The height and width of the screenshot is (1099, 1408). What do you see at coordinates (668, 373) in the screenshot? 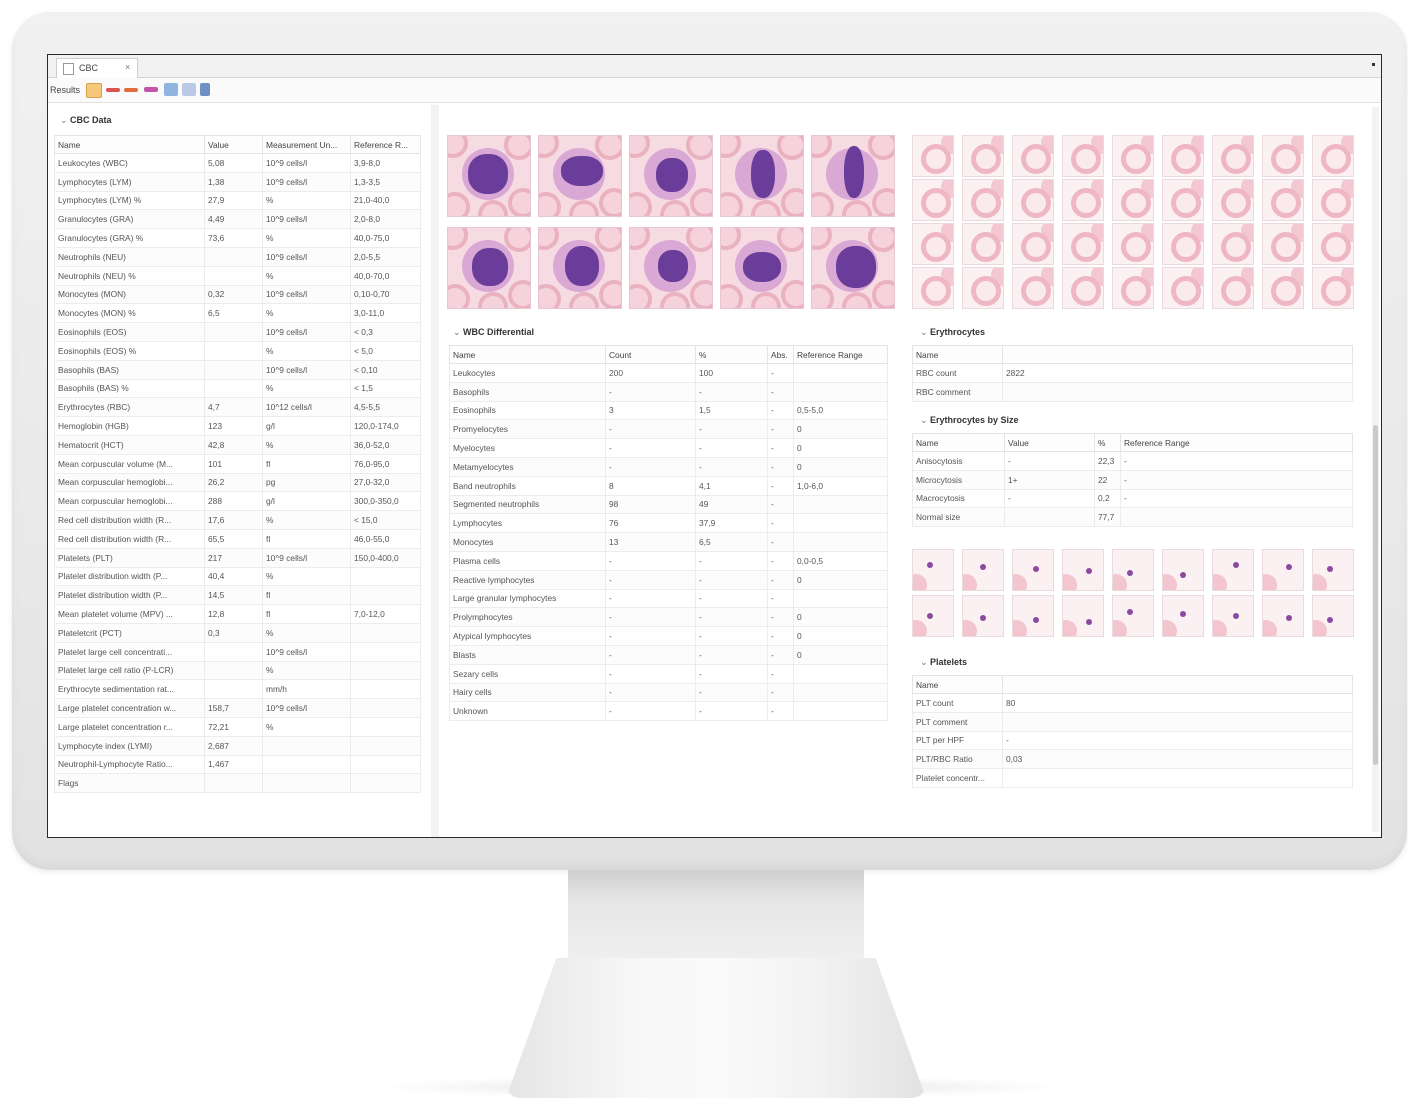
I see `table-row: Leukocytes 200 100-` at bounding box center [668, 373].